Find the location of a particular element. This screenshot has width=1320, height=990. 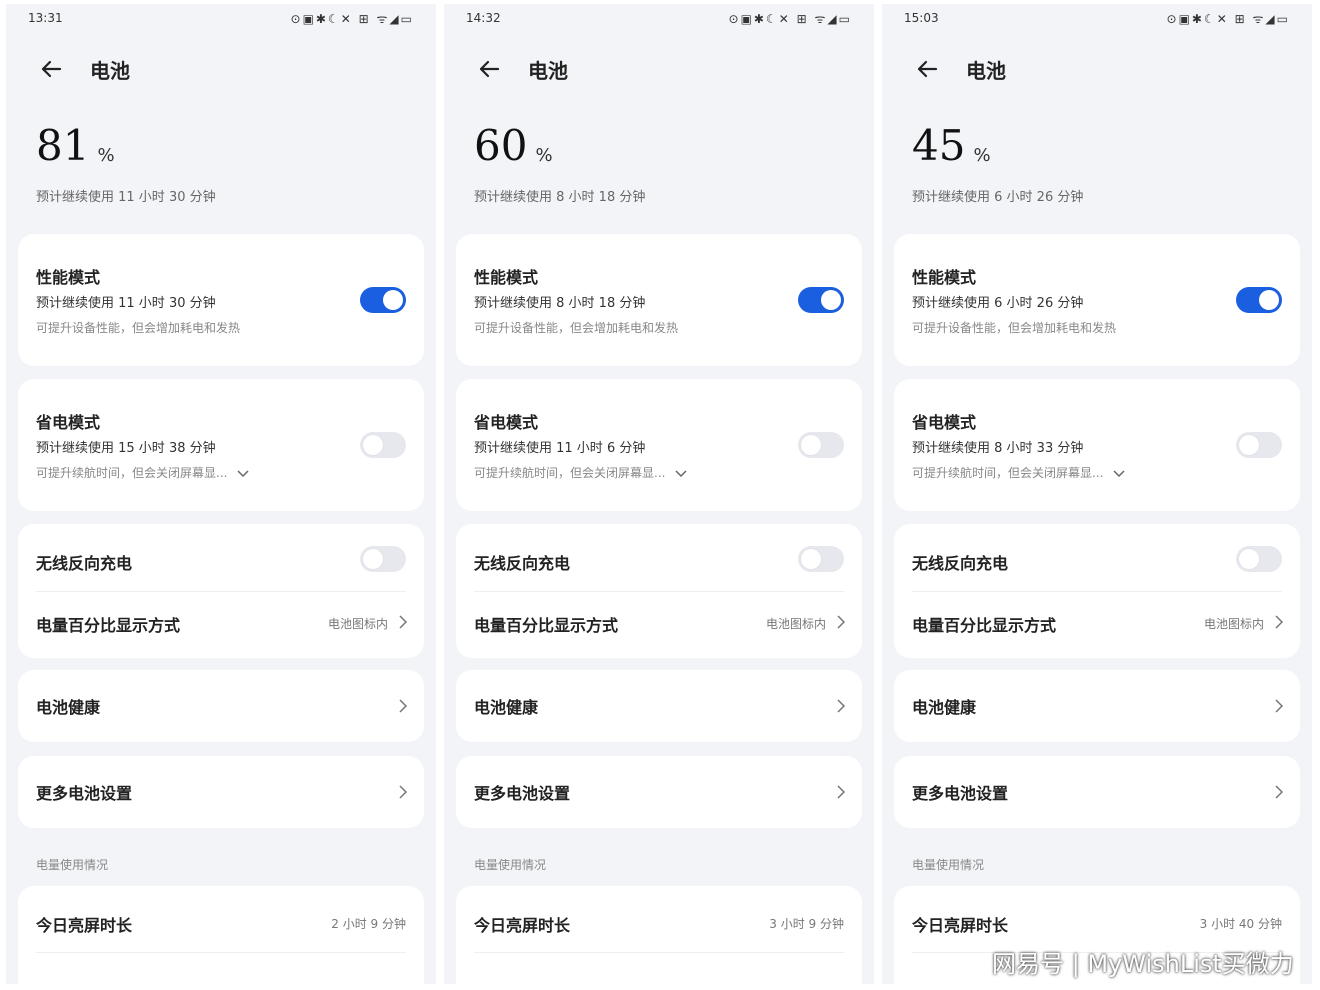

performance-mode-estimate: 预计继续使用 8 小时 18 分钟 is located at coordinates (560, 303).